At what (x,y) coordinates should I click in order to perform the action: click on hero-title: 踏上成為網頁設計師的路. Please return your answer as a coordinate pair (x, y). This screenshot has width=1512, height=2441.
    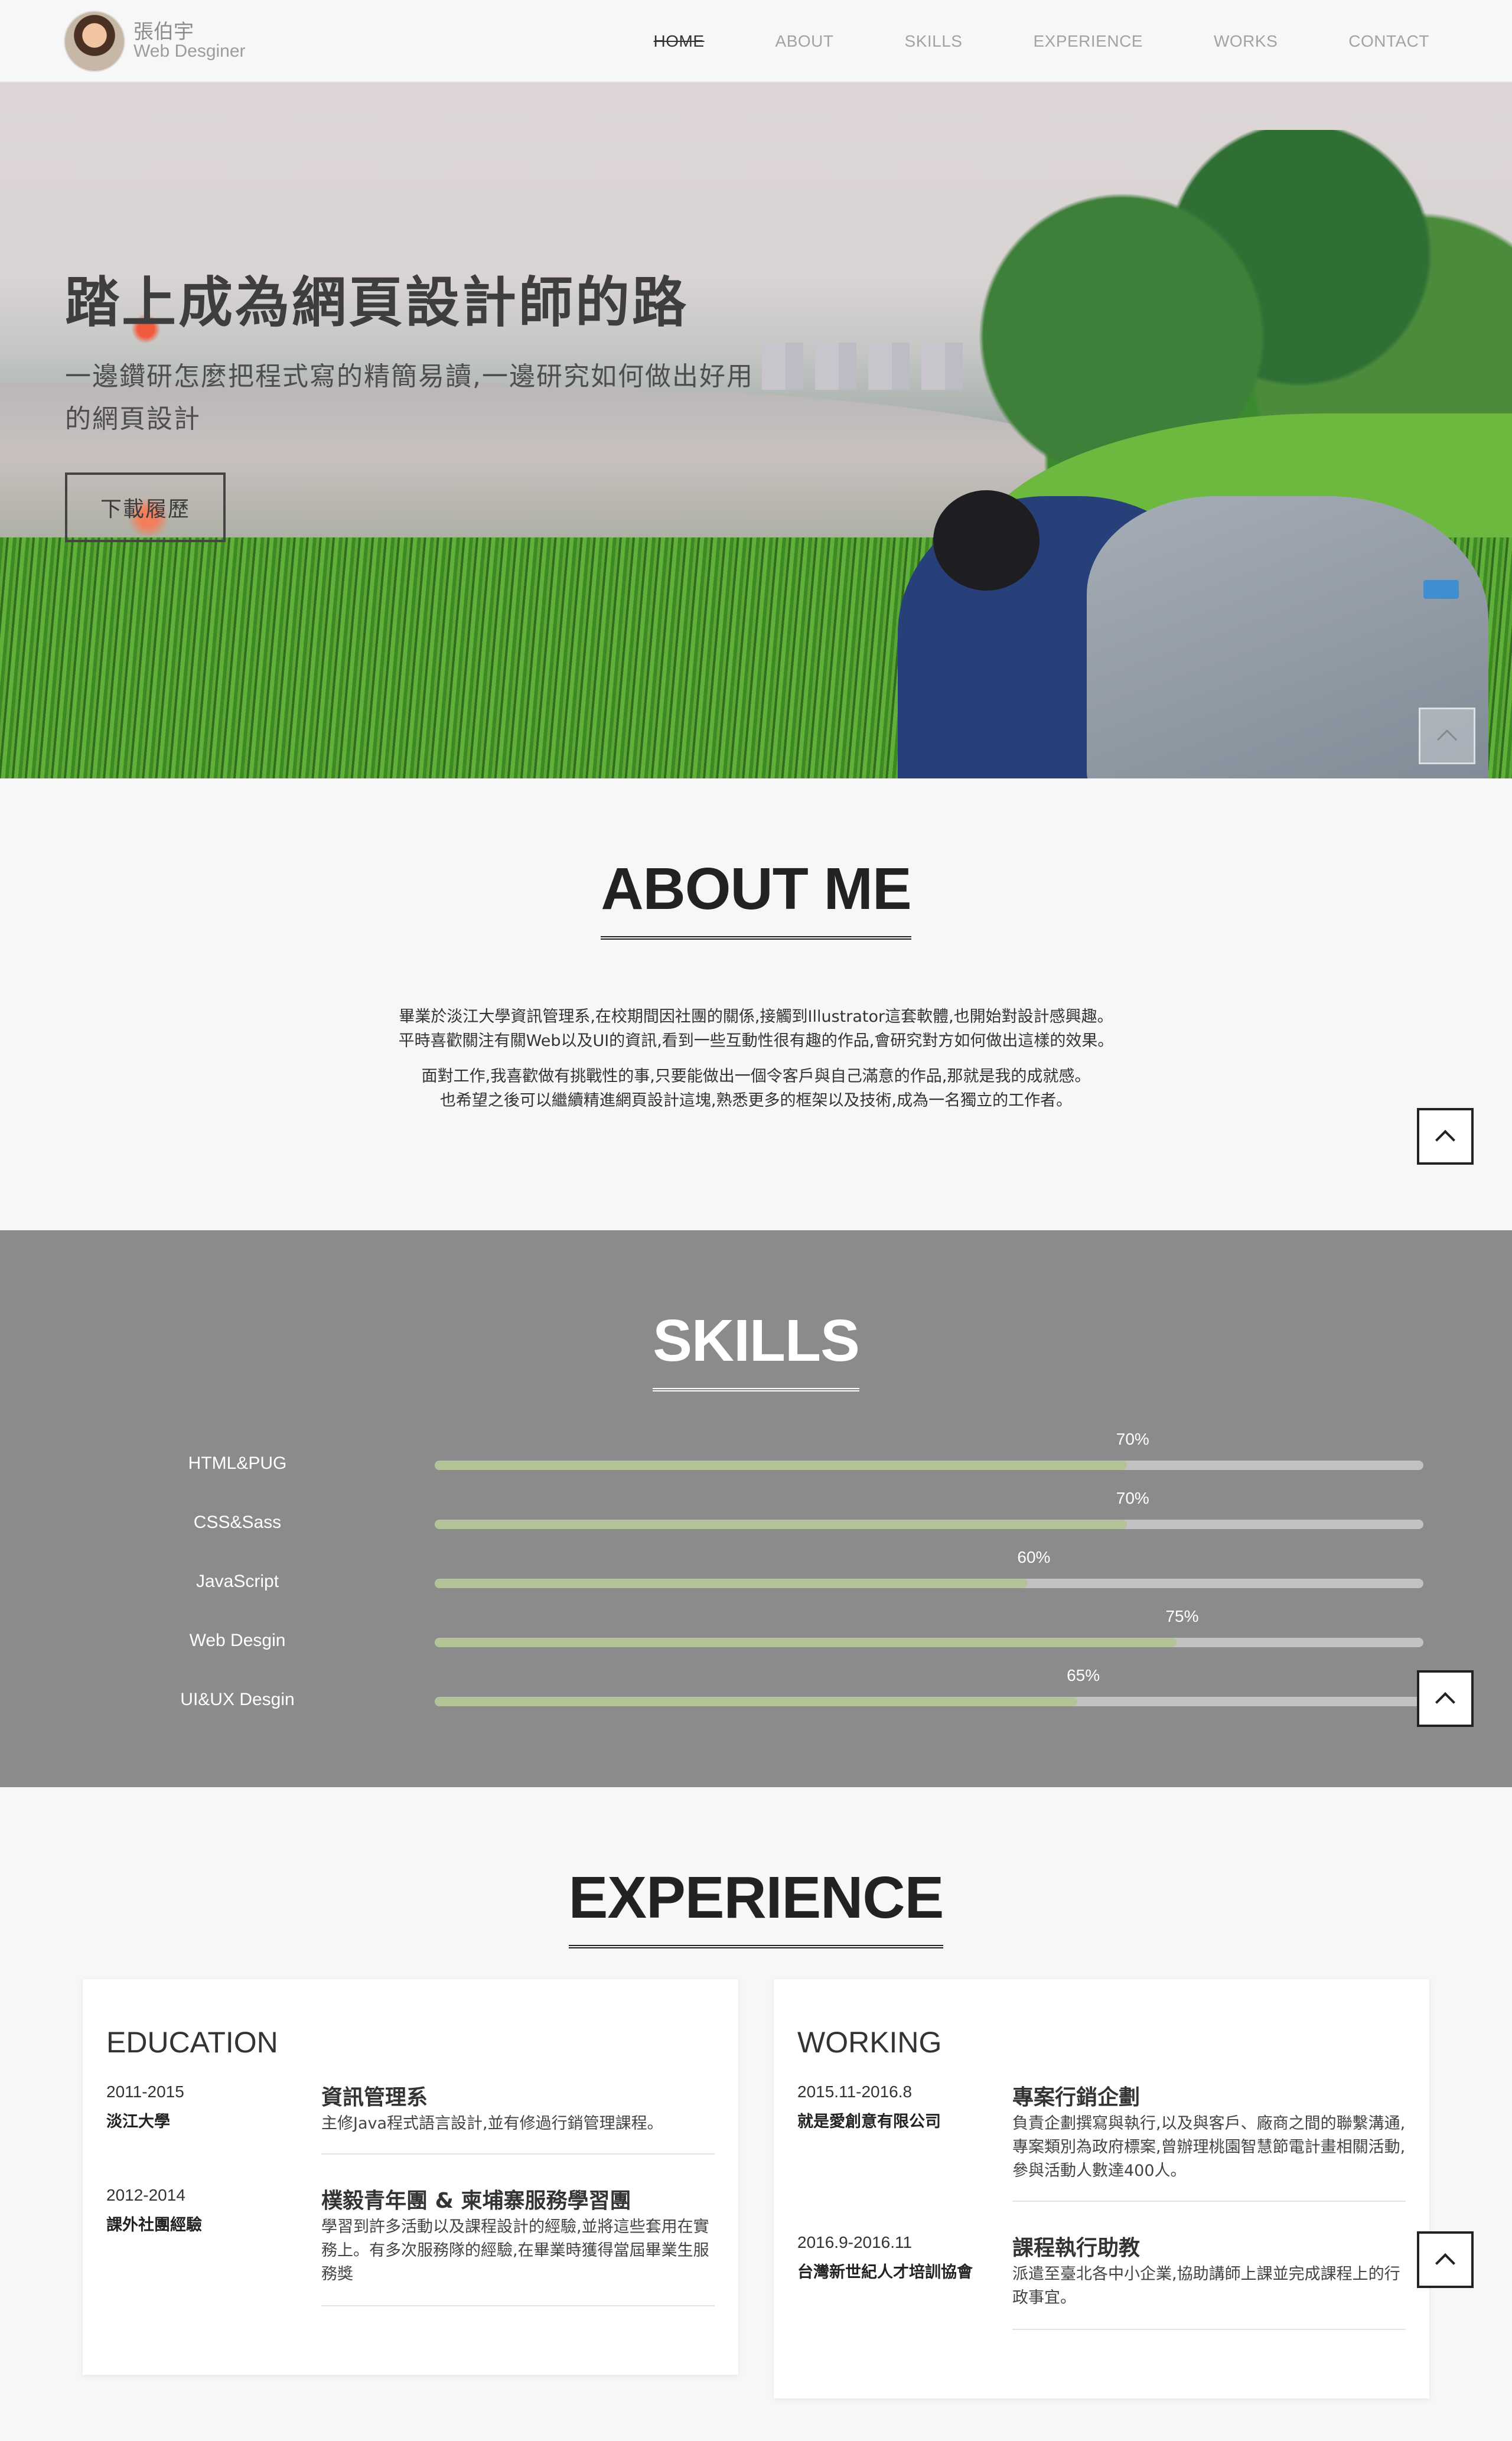
    Looking at the image, I should click on (377, 302).